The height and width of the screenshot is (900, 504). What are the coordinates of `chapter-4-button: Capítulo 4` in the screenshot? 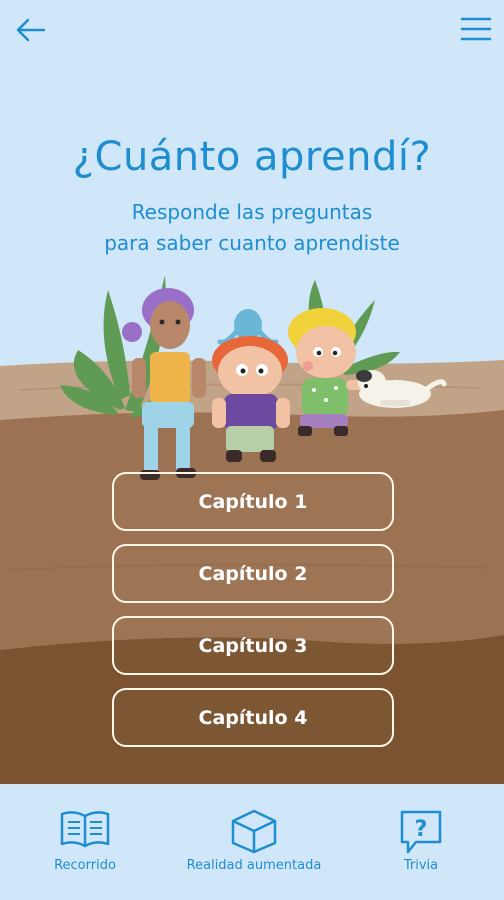 It's located at (253, 717).